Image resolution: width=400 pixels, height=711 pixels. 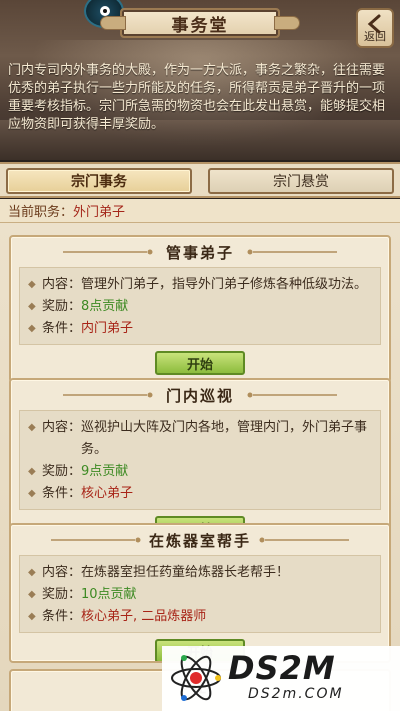 I want to click on back-arrow-icon, so click(x=374, y=24).